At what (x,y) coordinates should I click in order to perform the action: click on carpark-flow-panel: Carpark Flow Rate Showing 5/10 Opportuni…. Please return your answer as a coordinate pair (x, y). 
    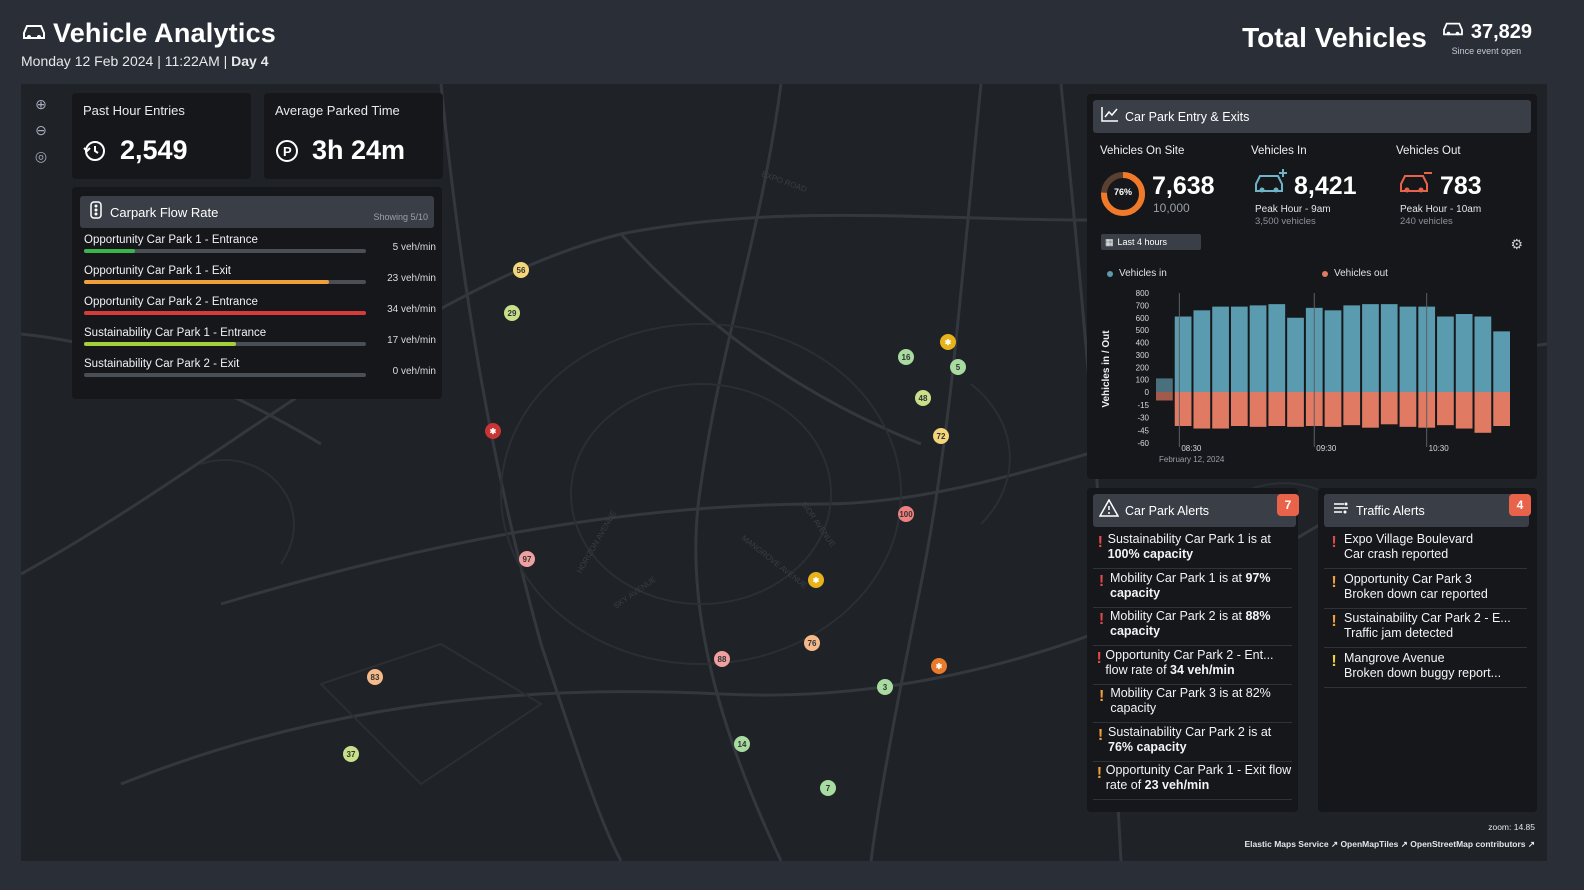
    Looking at the image, I should click on (257, 293).